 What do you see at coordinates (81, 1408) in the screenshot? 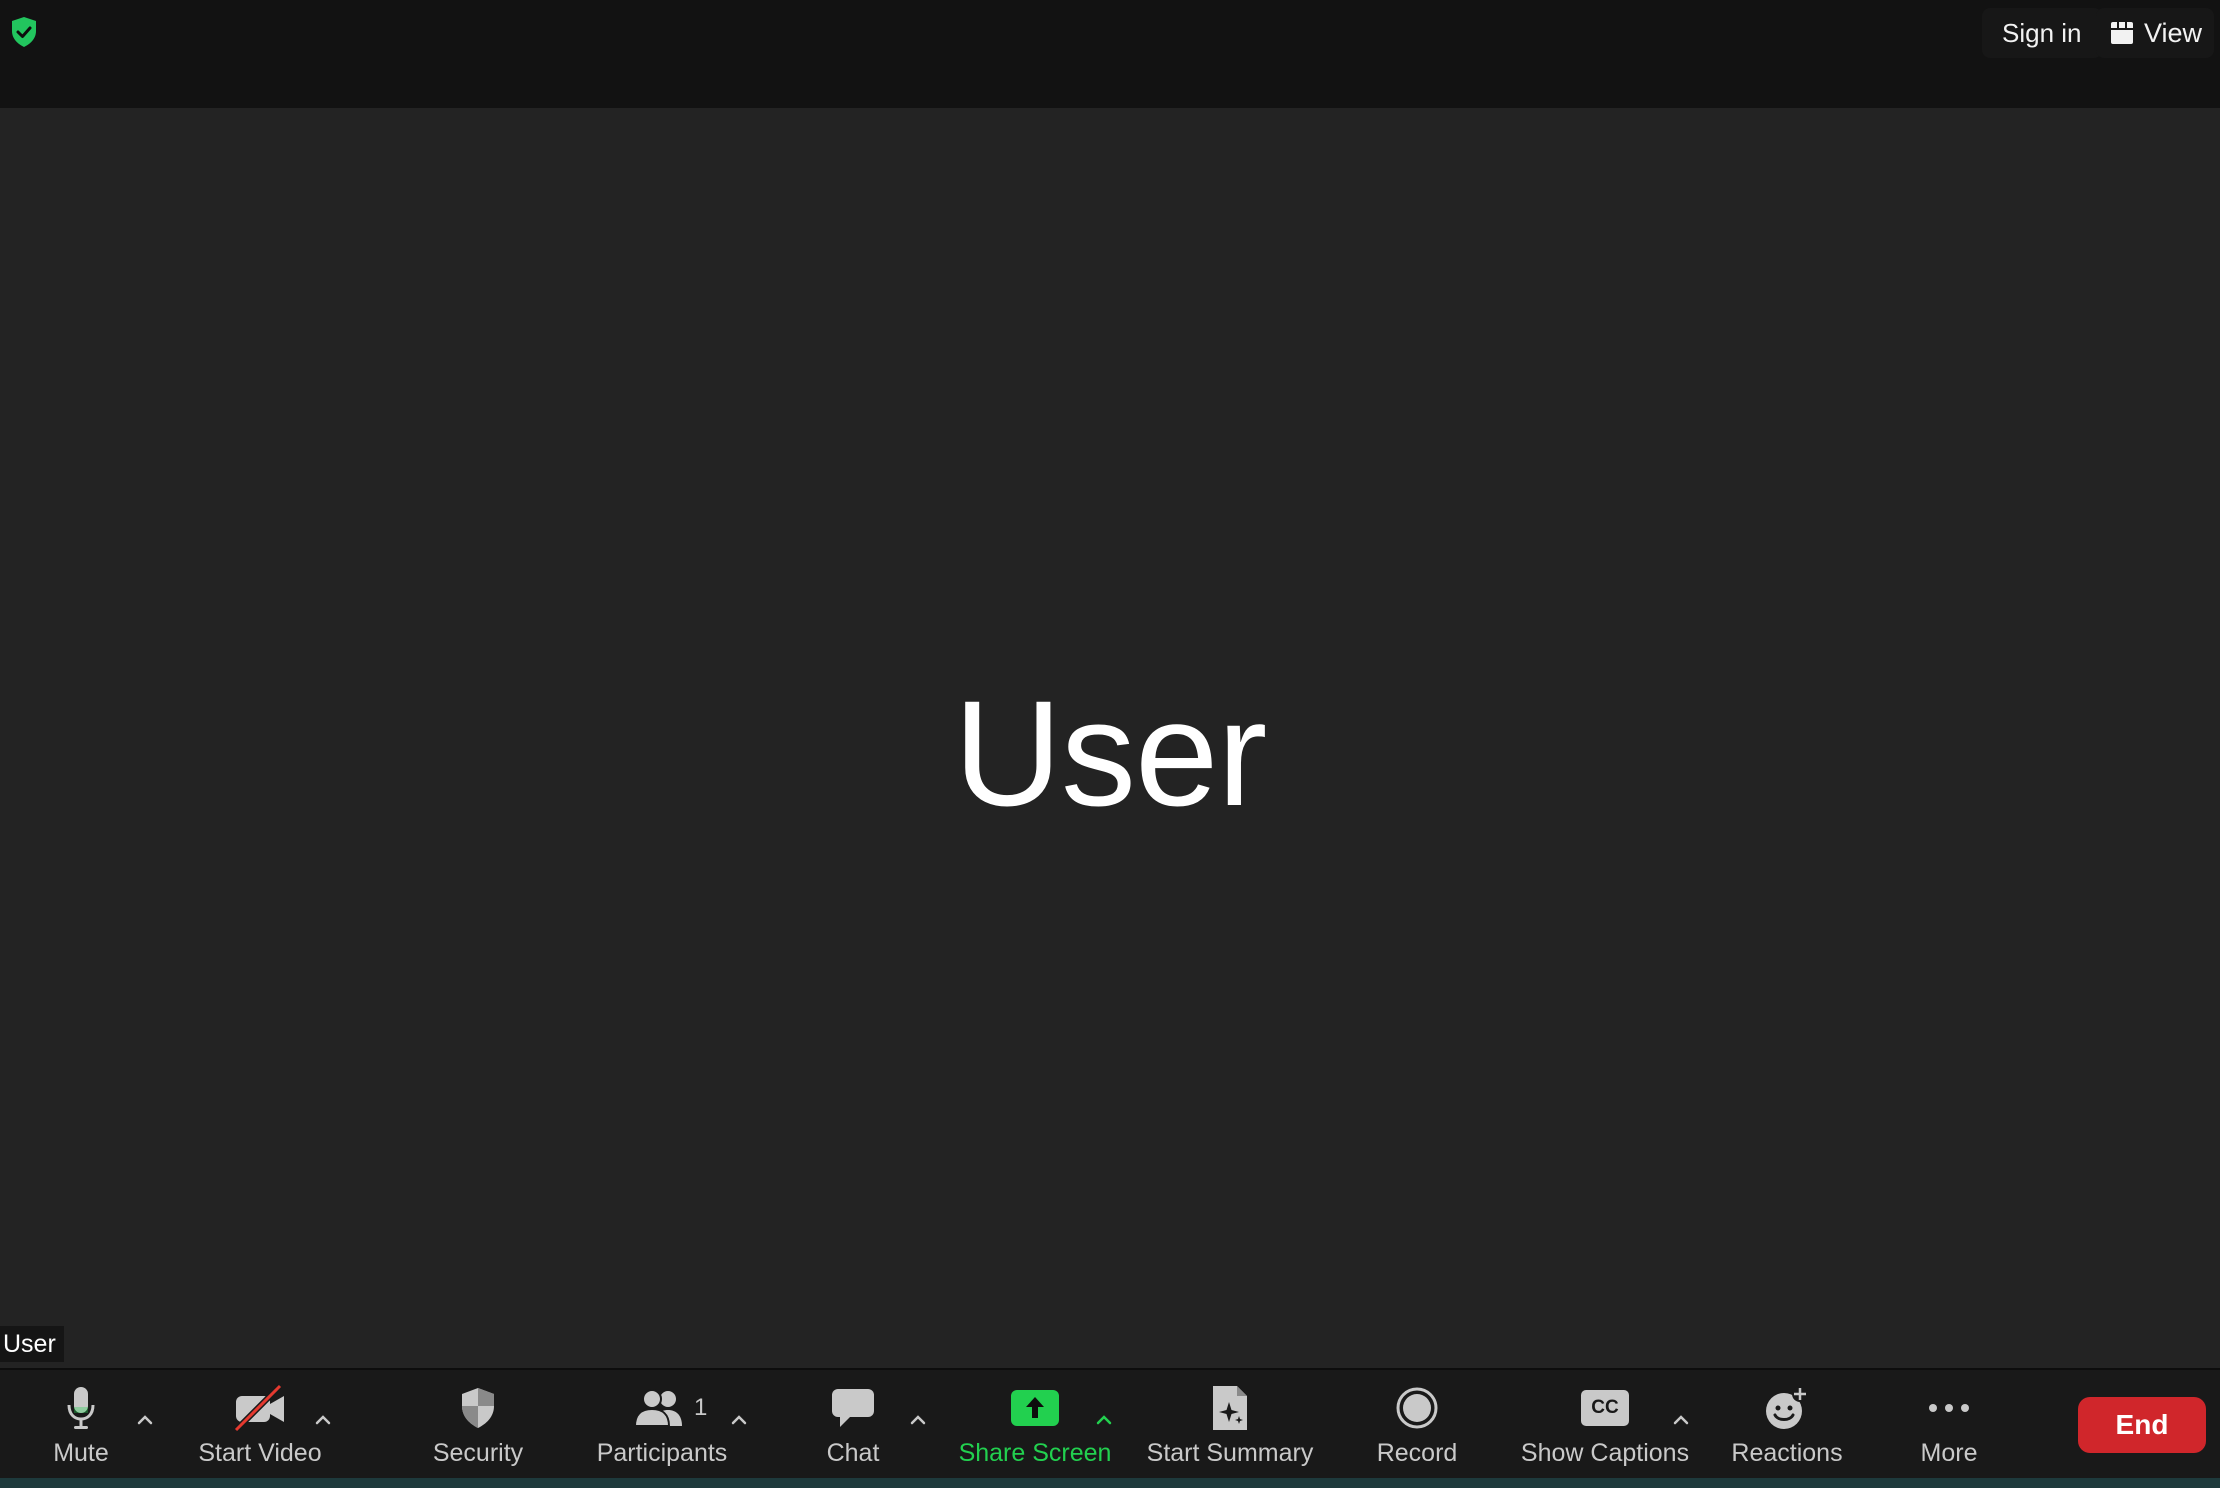
I see `microphone-icon` at bounding box center [81, 1408].